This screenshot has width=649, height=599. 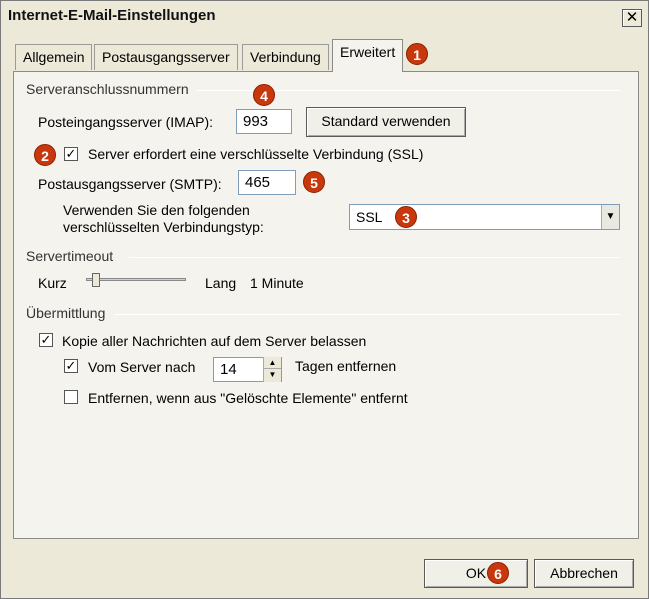 I want to click on marker-badge: 4, so click(x=264, y=95).